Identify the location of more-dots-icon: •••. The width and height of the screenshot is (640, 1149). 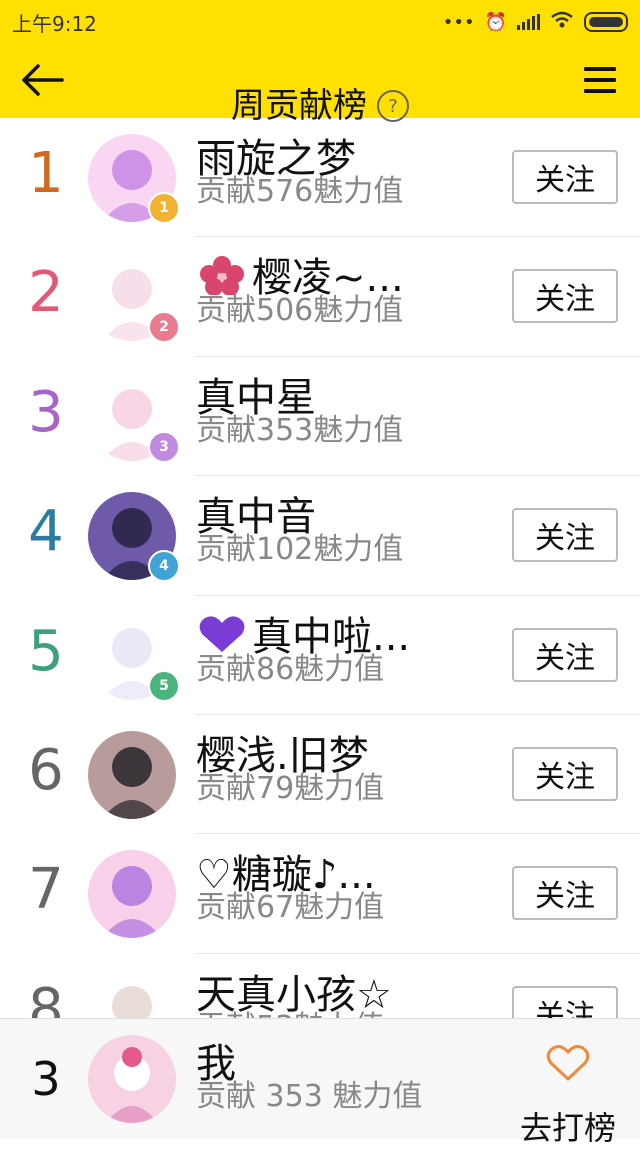
(458, 22).